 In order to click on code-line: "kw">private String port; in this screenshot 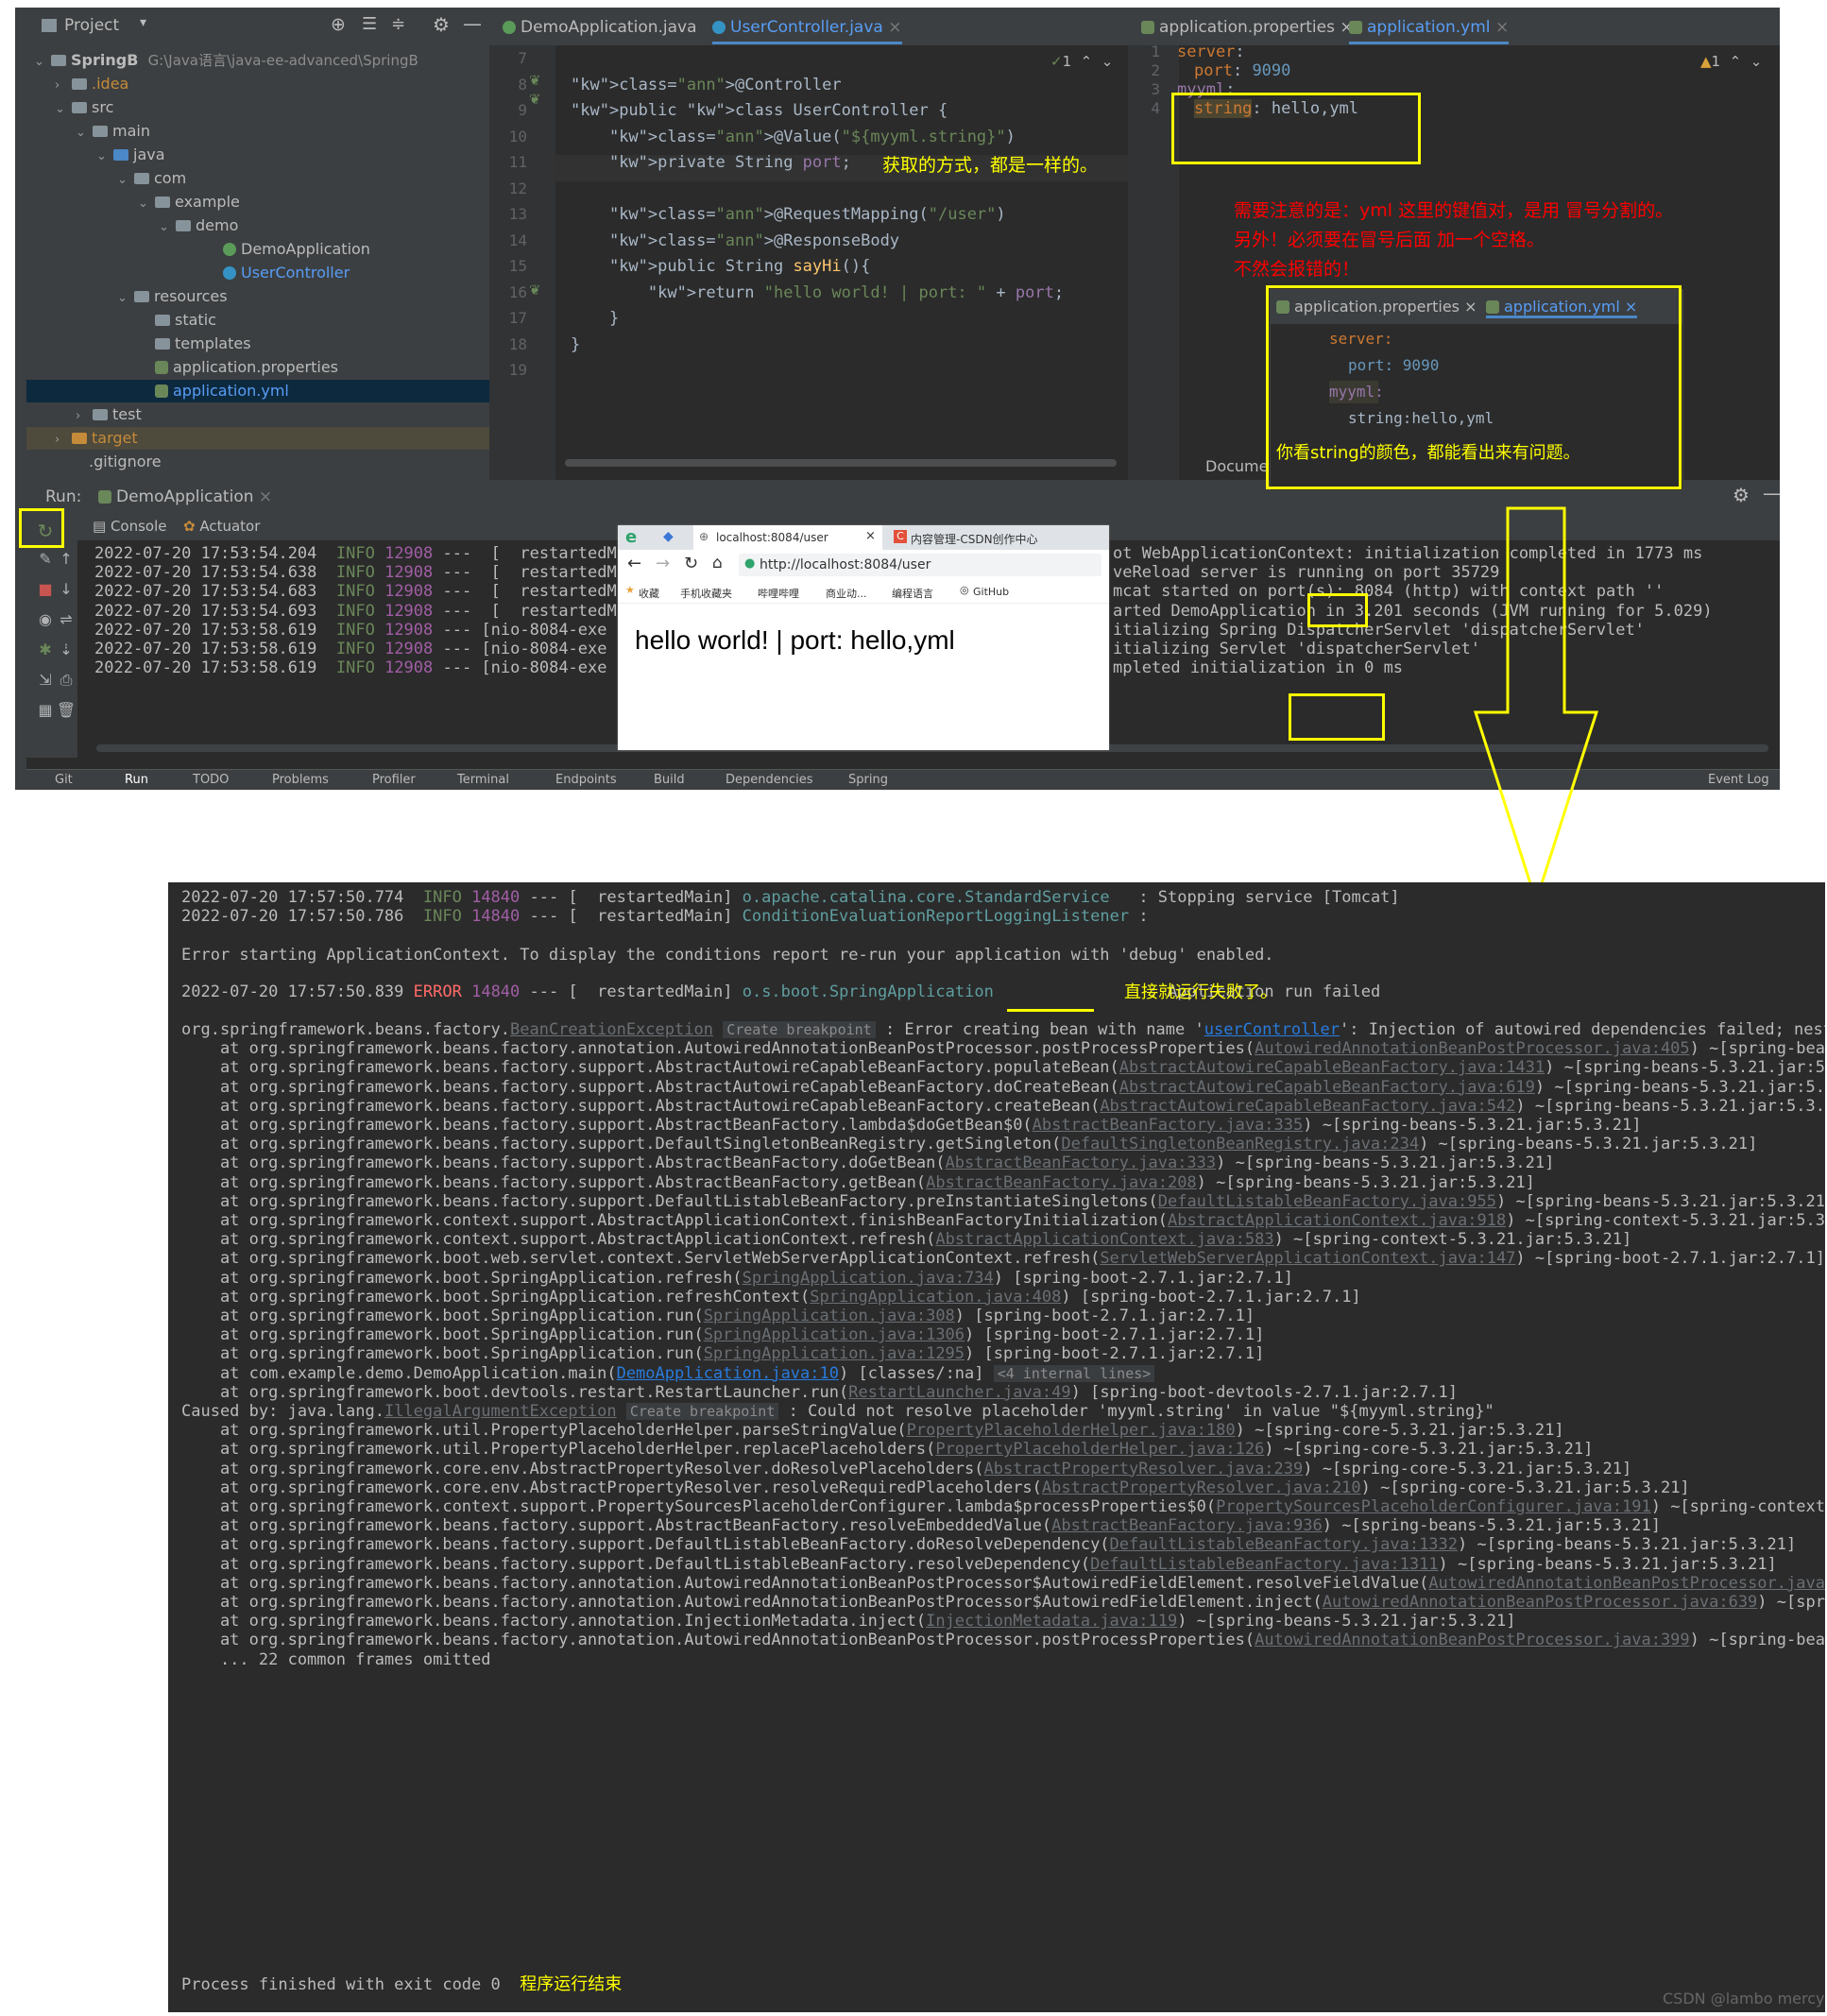, I will do `click(729, 162)`.